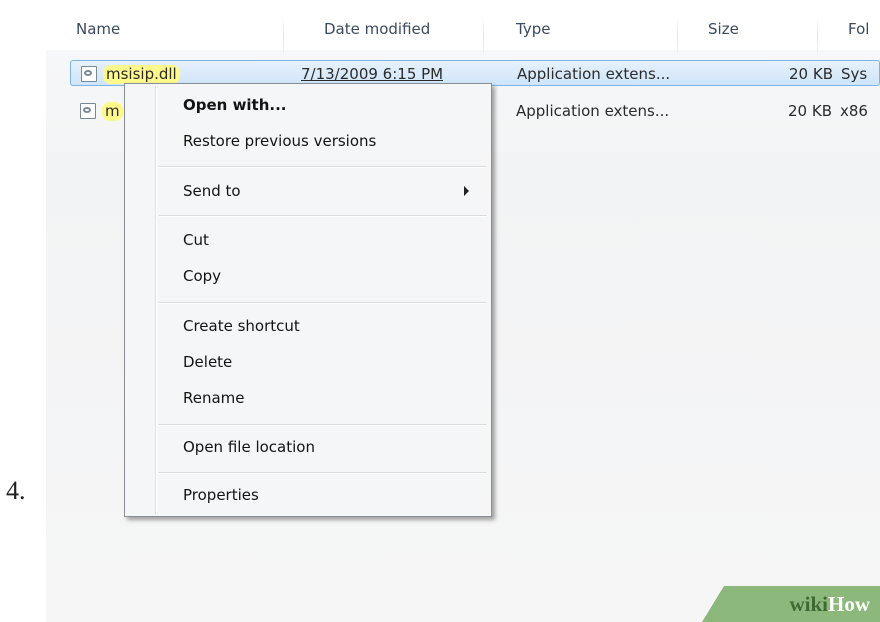  I want to click on menu-item-send-to: Send to, so click(308, 191).